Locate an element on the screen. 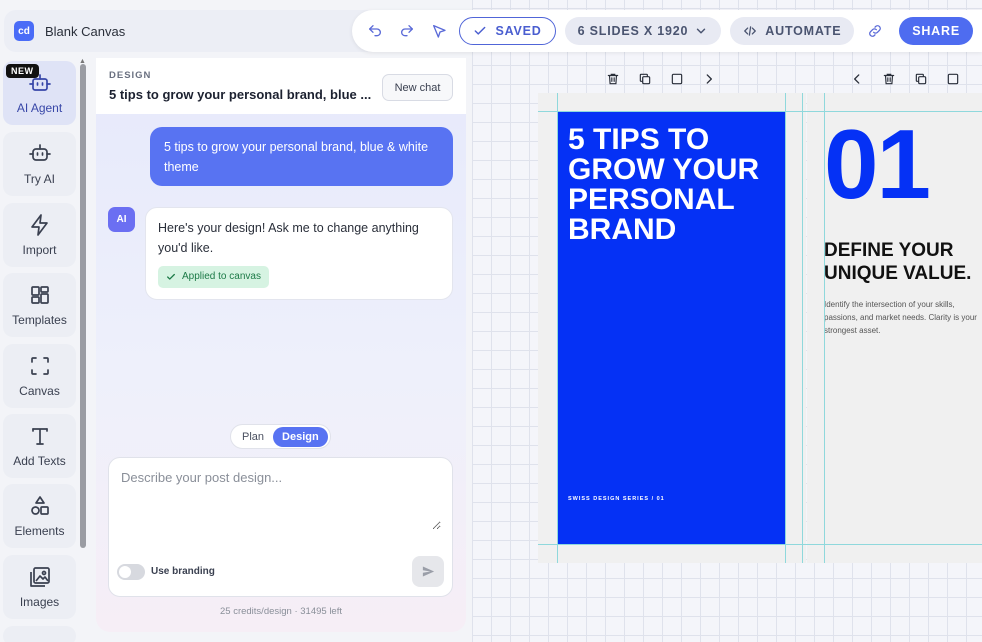  sidebar-item-canvas: Canvas is located at coordinates (39, 376).